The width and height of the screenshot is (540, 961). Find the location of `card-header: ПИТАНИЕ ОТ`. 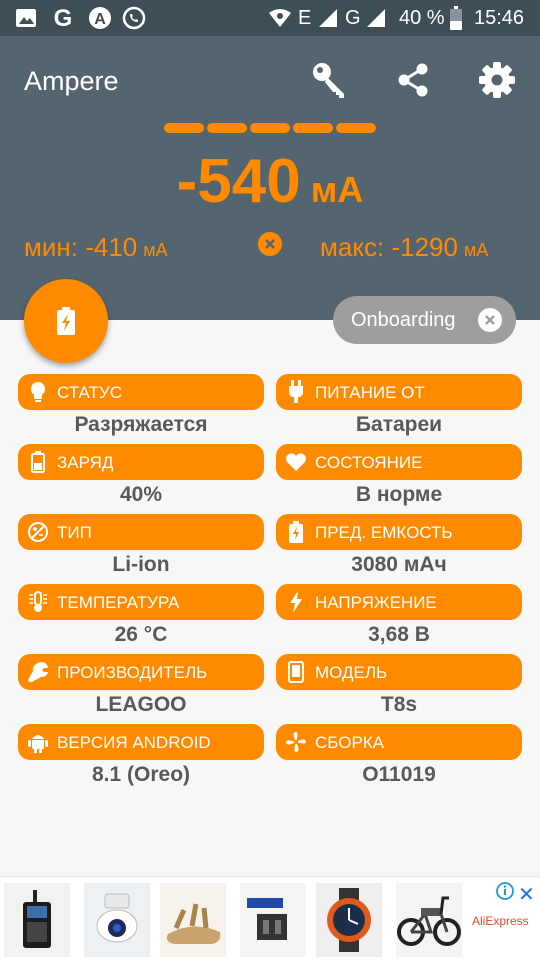

card-header: ПИТАНИЕ ОТ is located at coordinates (399, 392).